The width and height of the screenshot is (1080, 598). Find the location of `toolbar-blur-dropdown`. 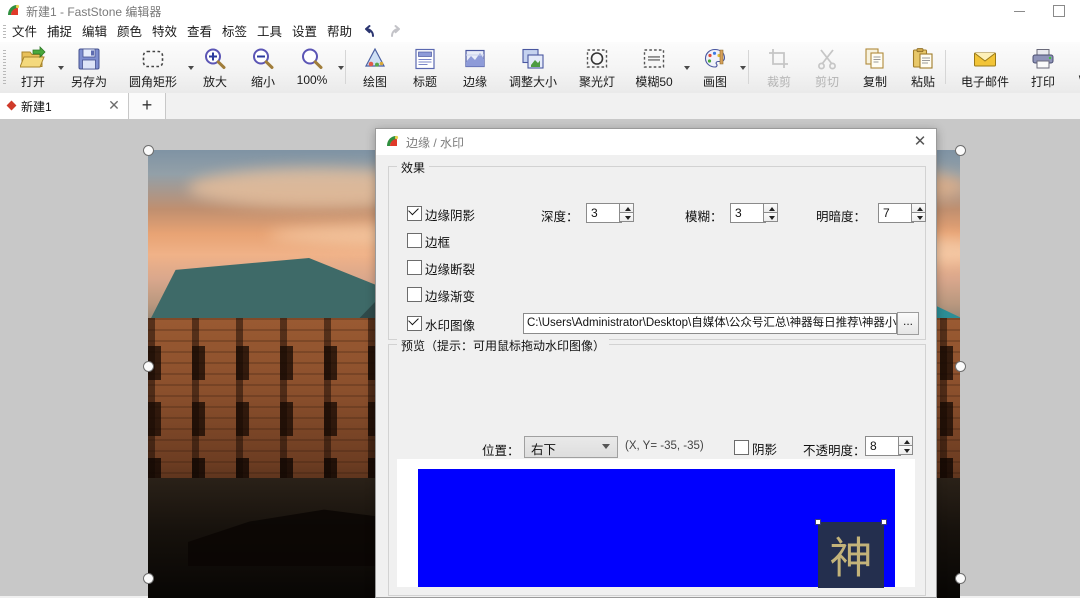

toolbar-blur-dropdown is located at coordinates (687, 67).